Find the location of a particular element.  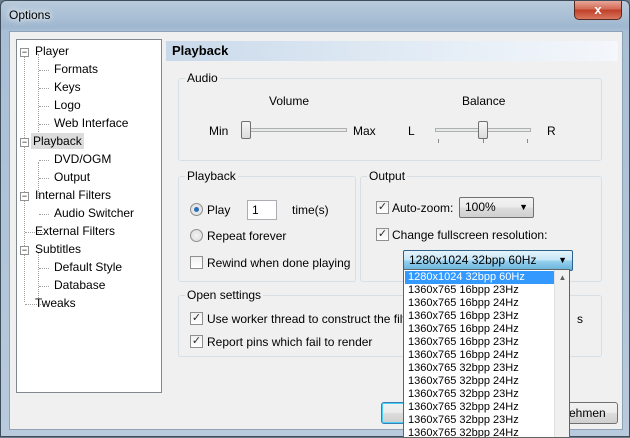

tree-item-tweaks: Tweaks is located at coordinates (55, 303).